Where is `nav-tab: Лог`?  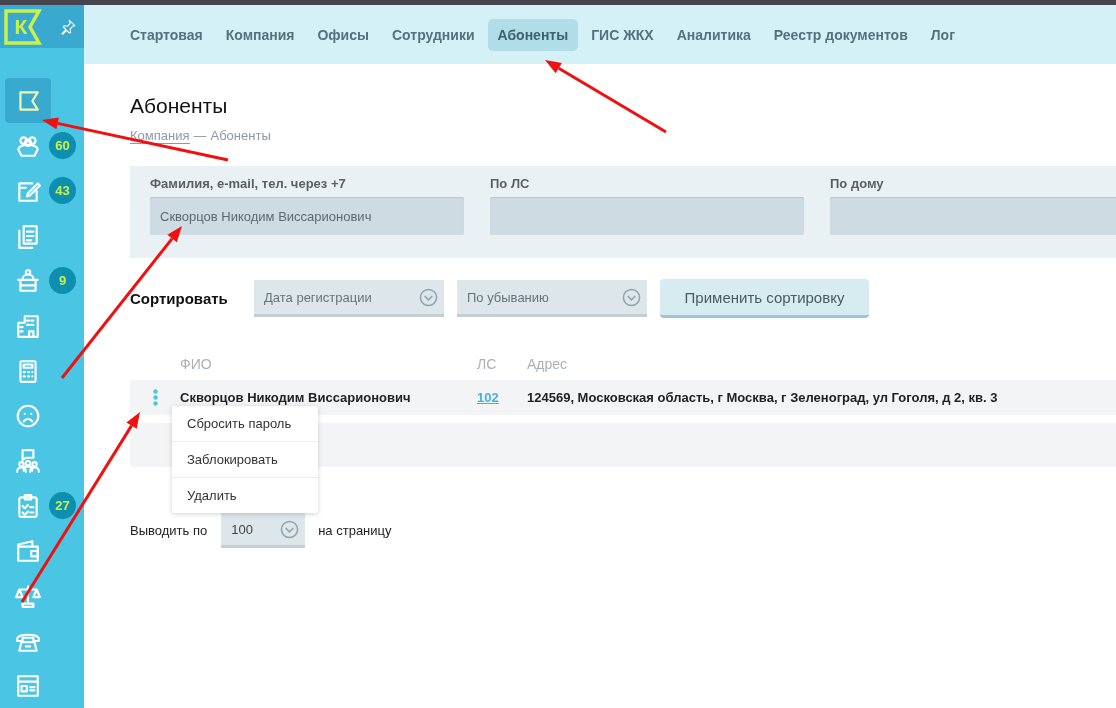 nav-tab: Лог is located at coordinates (942, 34).